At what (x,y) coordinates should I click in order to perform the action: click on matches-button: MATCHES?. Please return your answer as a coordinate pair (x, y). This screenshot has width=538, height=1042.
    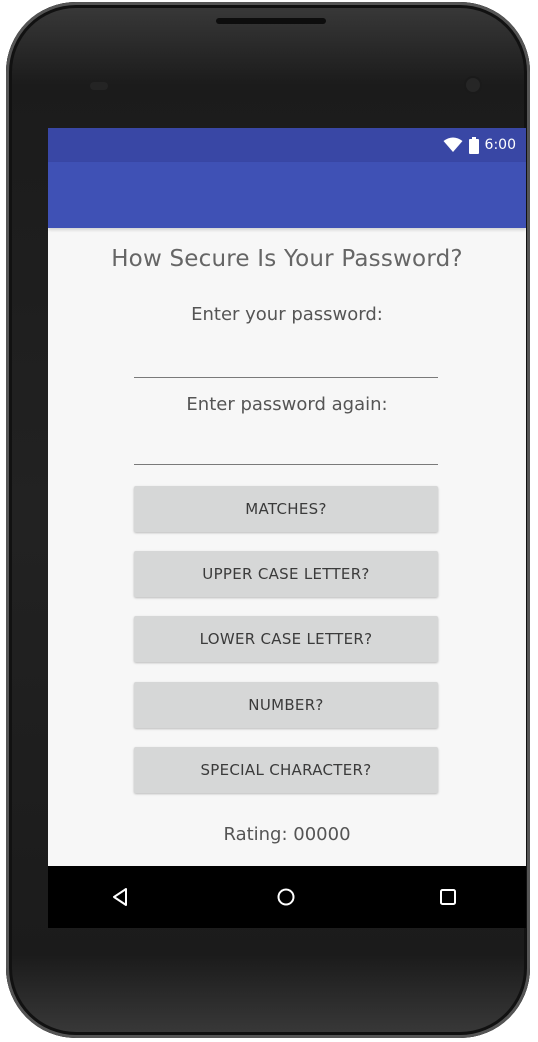
    Looking at the image, I should click on (286, 509).